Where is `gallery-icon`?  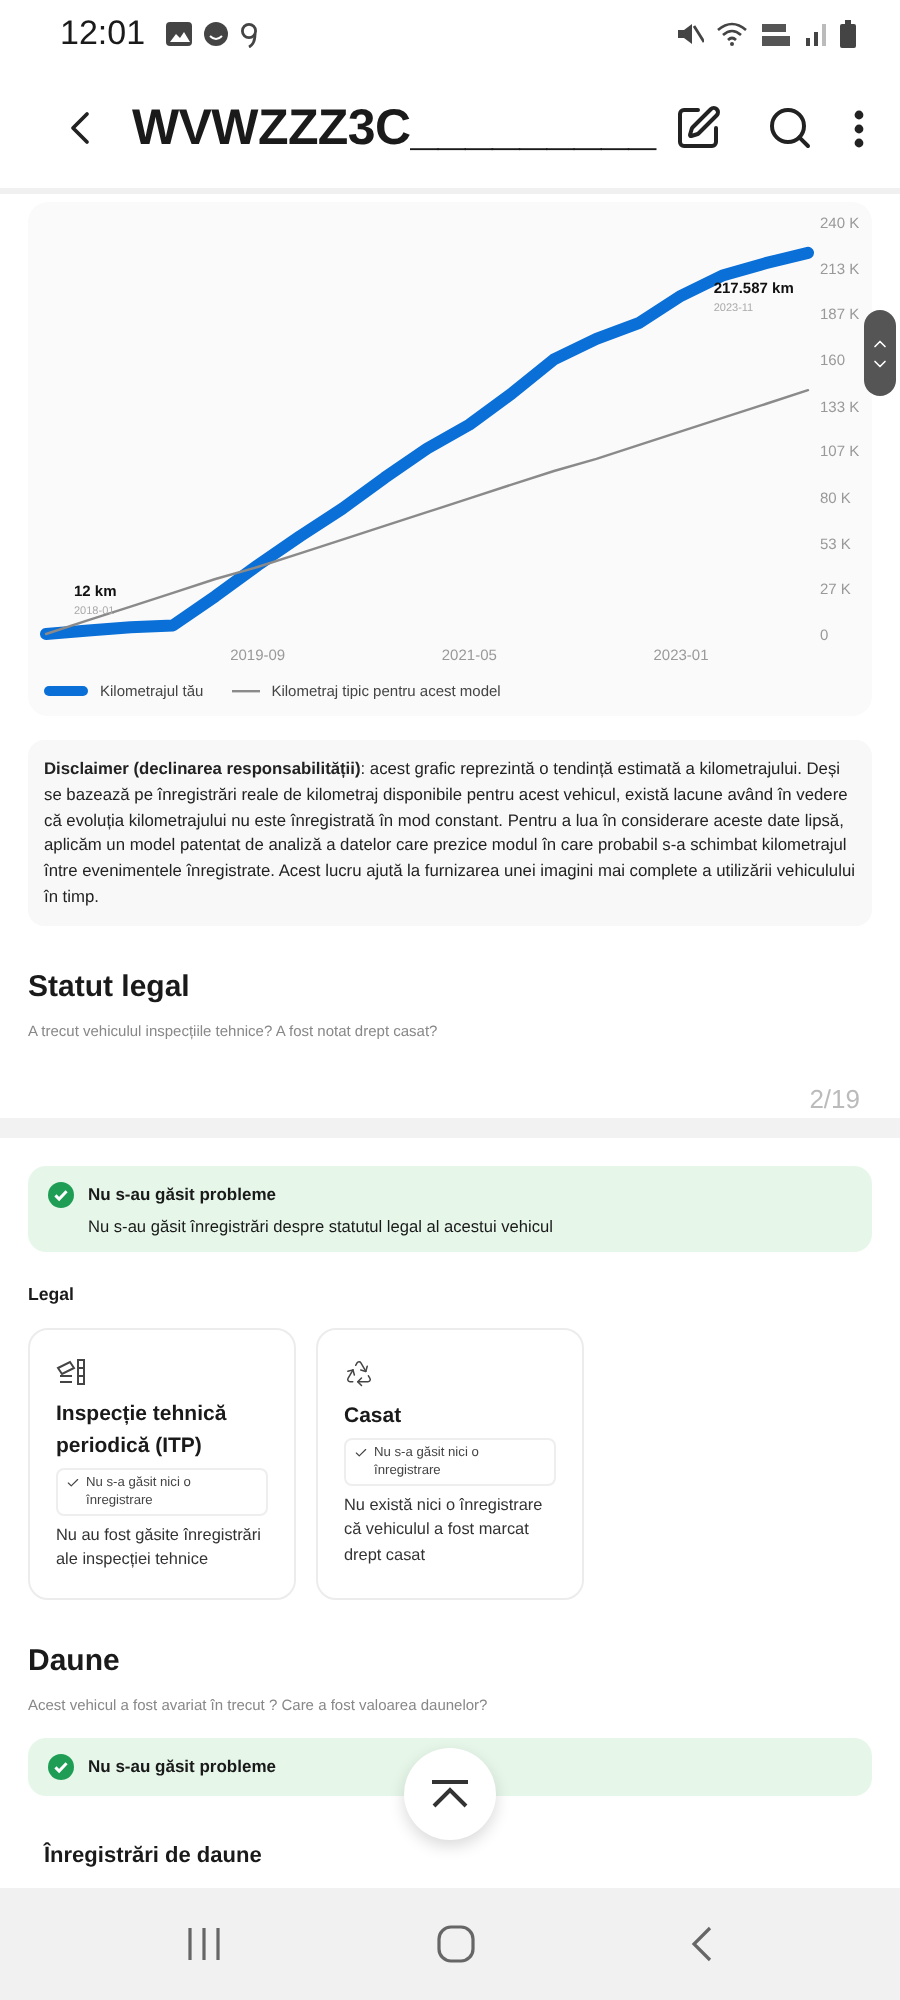 gallery-icon is located at coordinates (178, 34).